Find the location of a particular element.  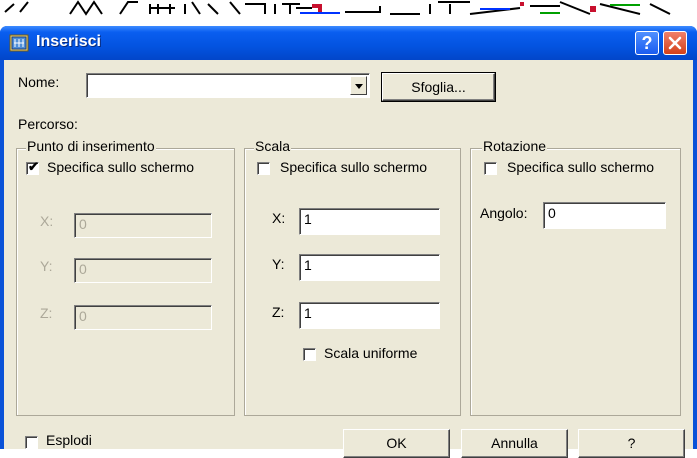

insertion-z-label: Z: is located at coordinates (46, 313).